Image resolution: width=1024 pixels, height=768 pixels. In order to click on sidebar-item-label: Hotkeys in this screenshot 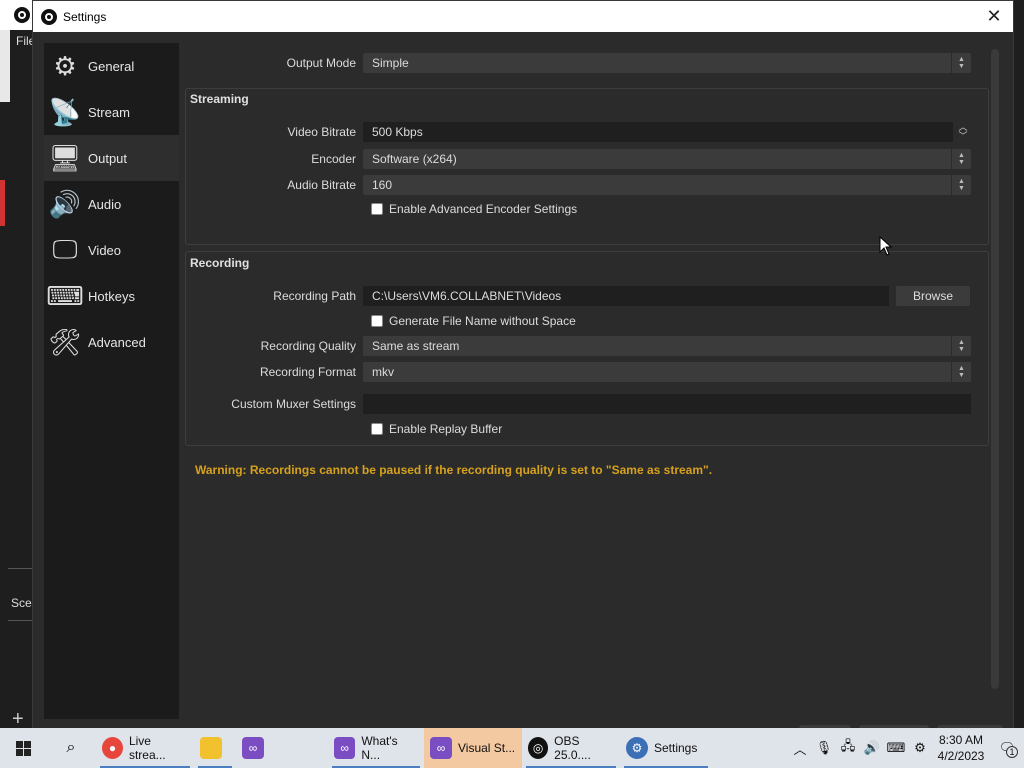, I will do `click(111, 296)`.